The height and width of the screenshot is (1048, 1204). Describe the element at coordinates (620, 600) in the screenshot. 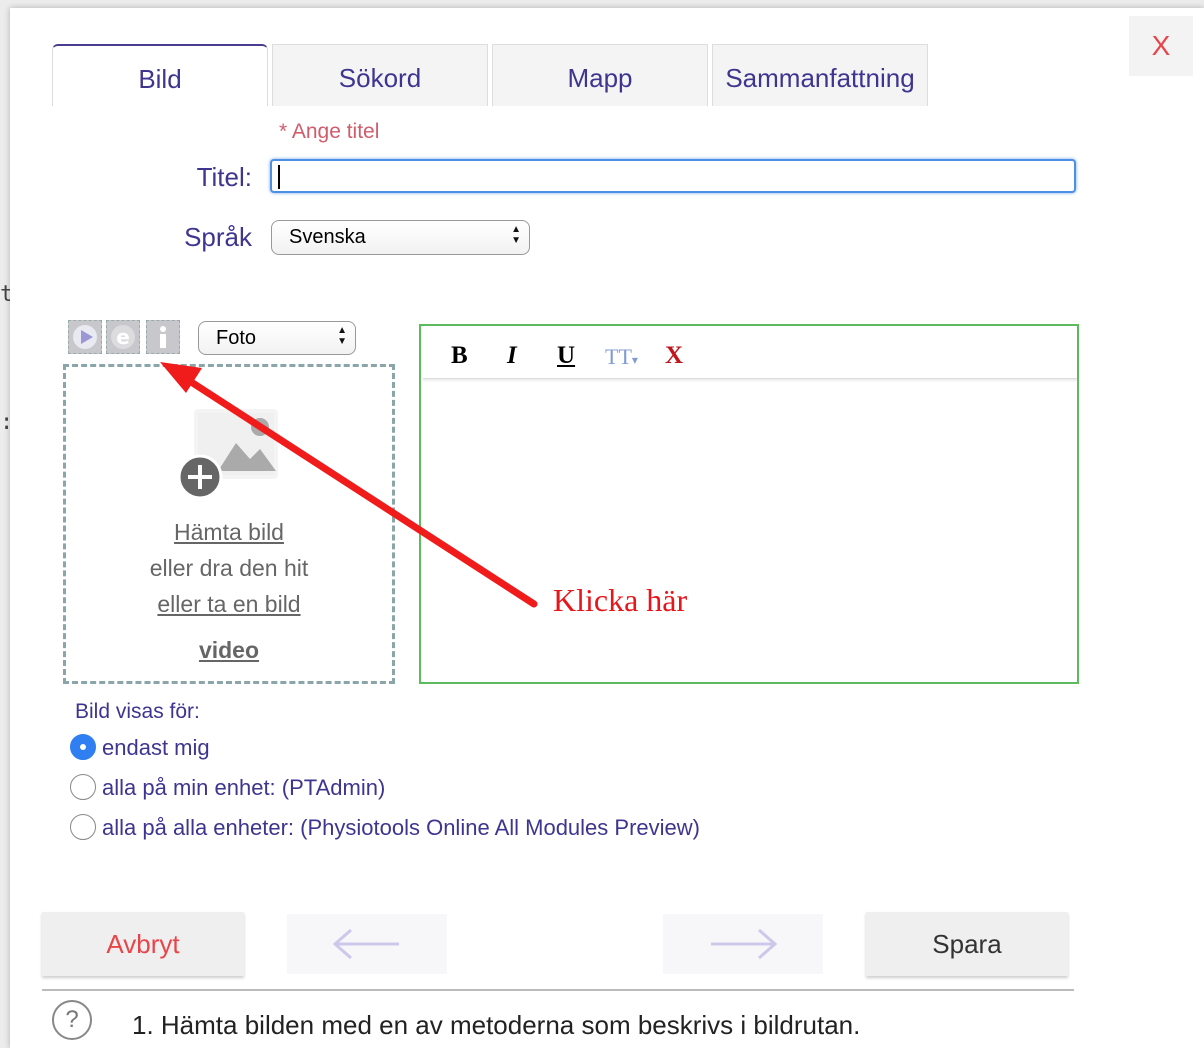

I see `annotation-text: Klicka här` at that location.